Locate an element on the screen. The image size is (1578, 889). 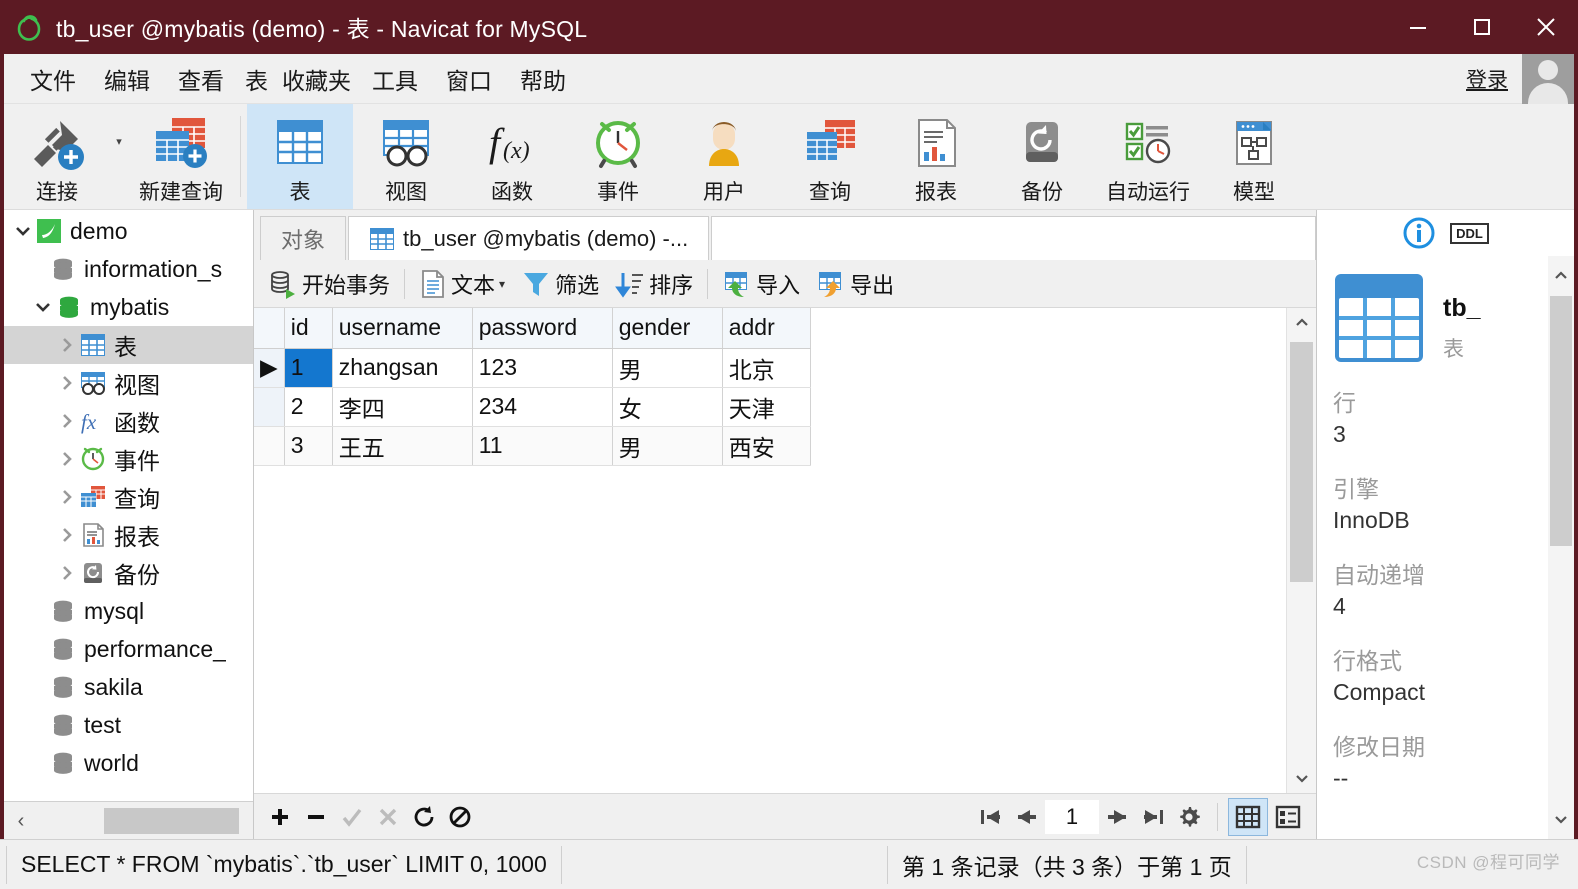
toolbar-button-new-query: 新建查询 is located at coordinates (181, 156).